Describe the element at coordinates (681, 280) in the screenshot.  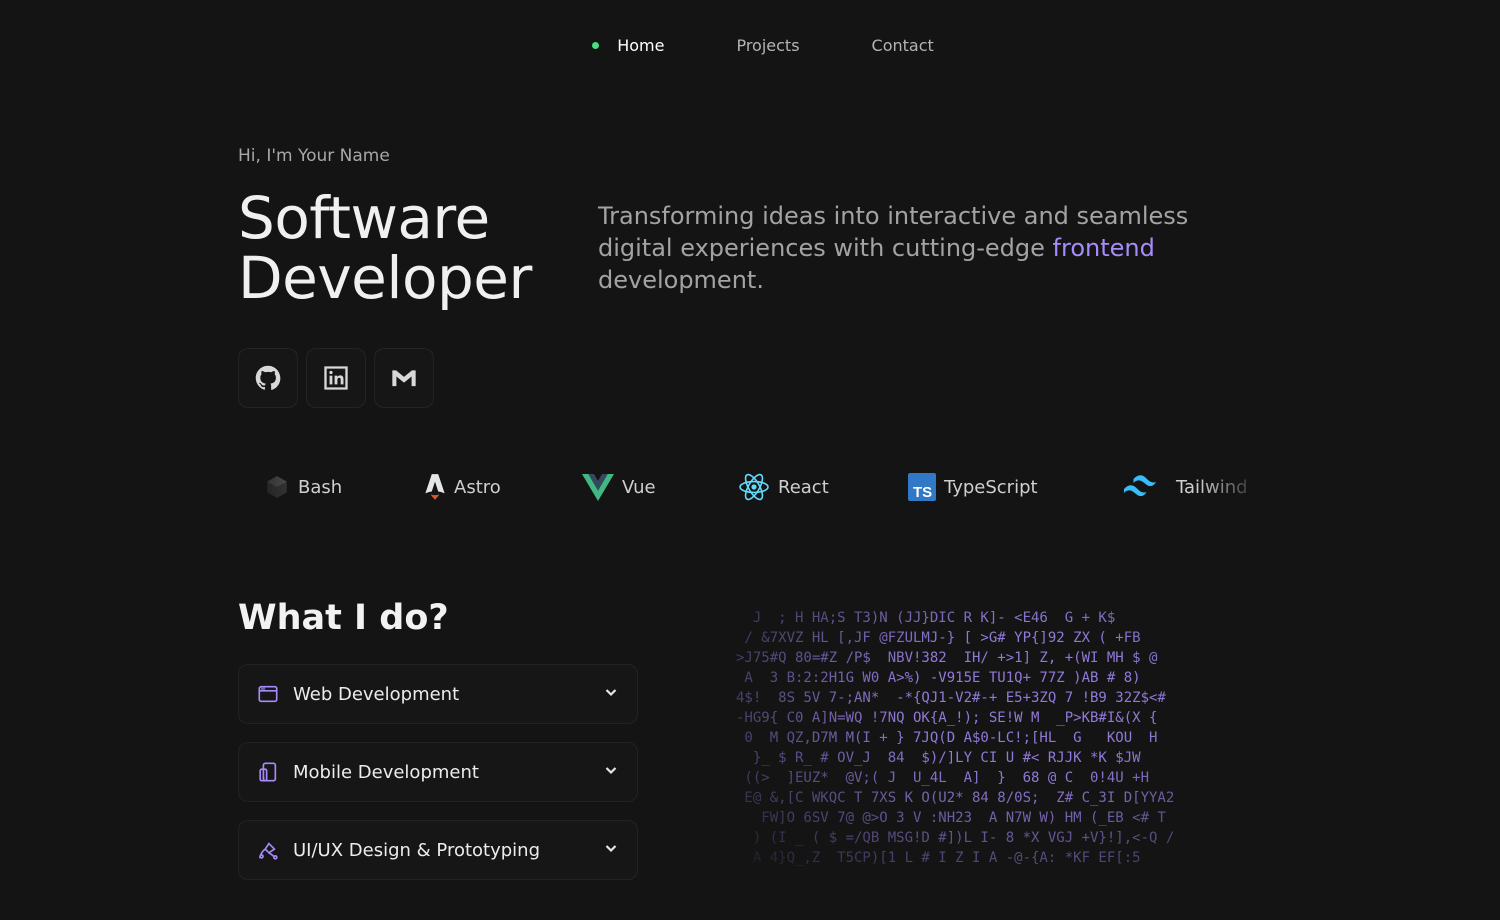
I see `tagline-text-end: development.` at that location.